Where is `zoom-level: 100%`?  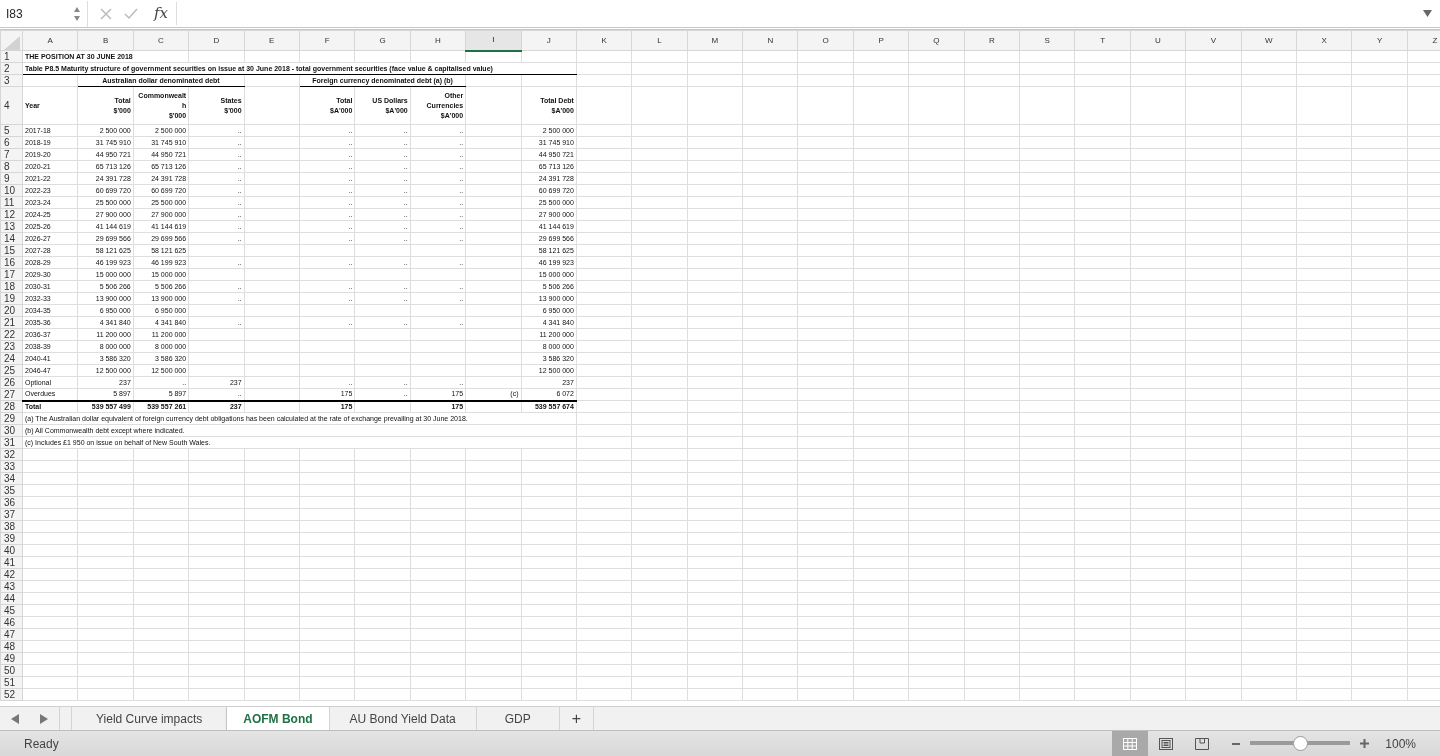
zoom-level: 100% is located at coordinates (1400, 743).